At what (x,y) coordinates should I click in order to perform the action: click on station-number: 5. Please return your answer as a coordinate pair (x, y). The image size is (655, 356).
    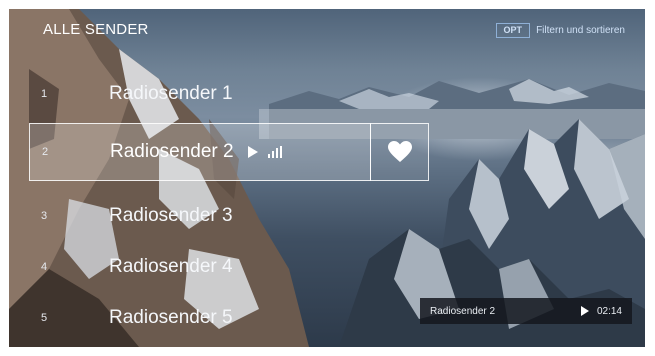
    Looking at the image, I should click on (44, 318).